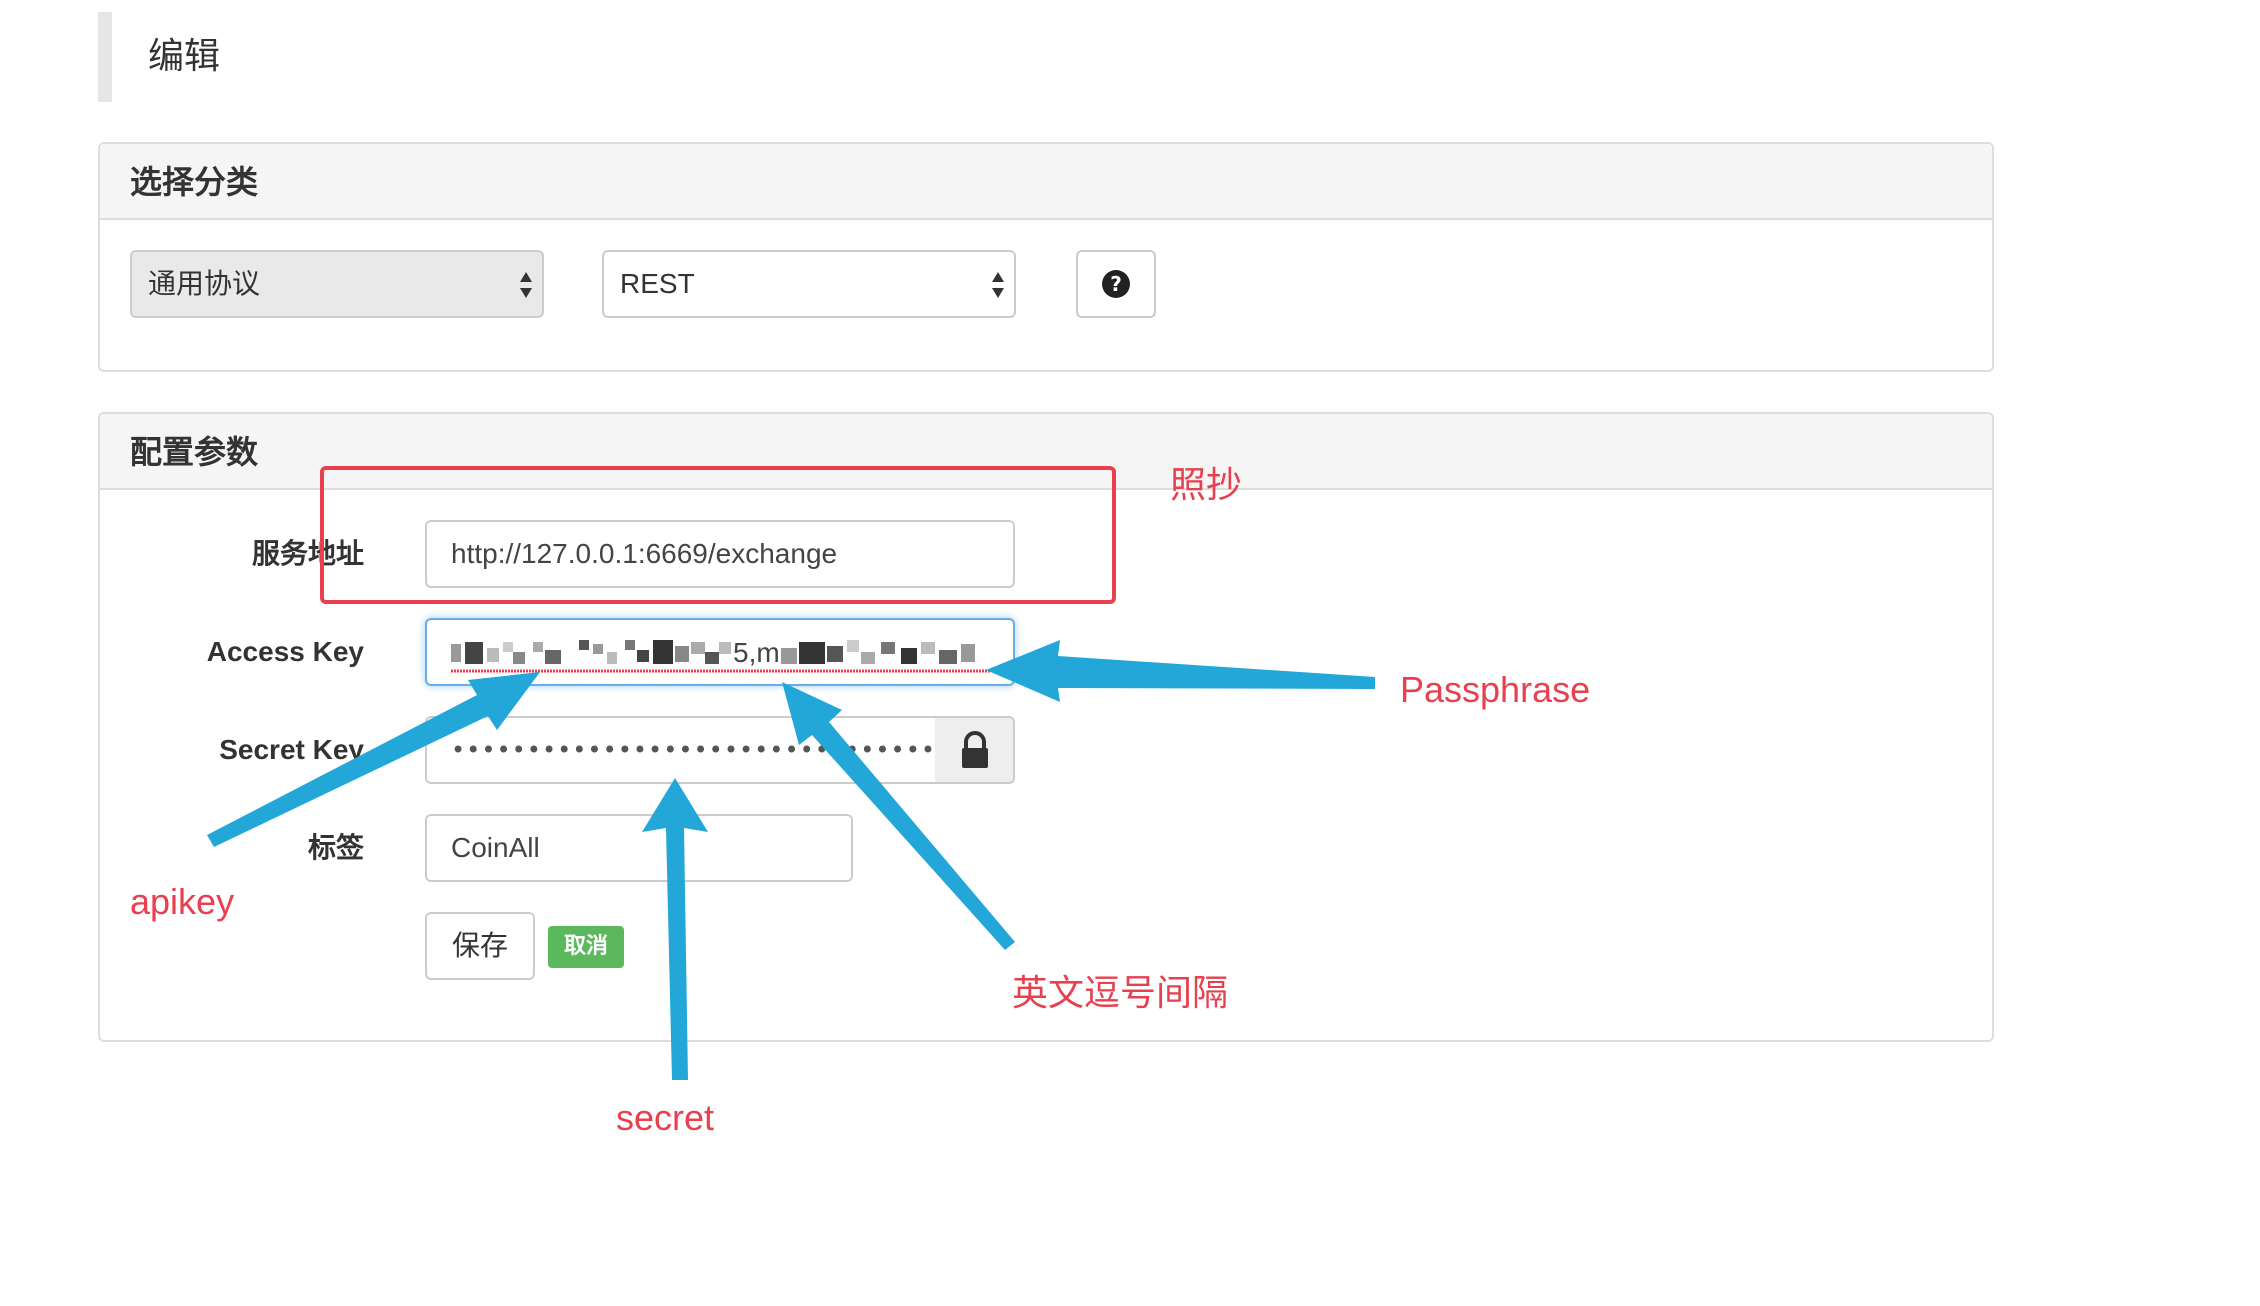 Image resolution: width=2260 pixels, height=1306 pixels. What do you see at coordinates (1120, 993) in the screenshot?
I see `annotation-comma-note: 英文逗号间隔` at bounding box center [1120, 993].